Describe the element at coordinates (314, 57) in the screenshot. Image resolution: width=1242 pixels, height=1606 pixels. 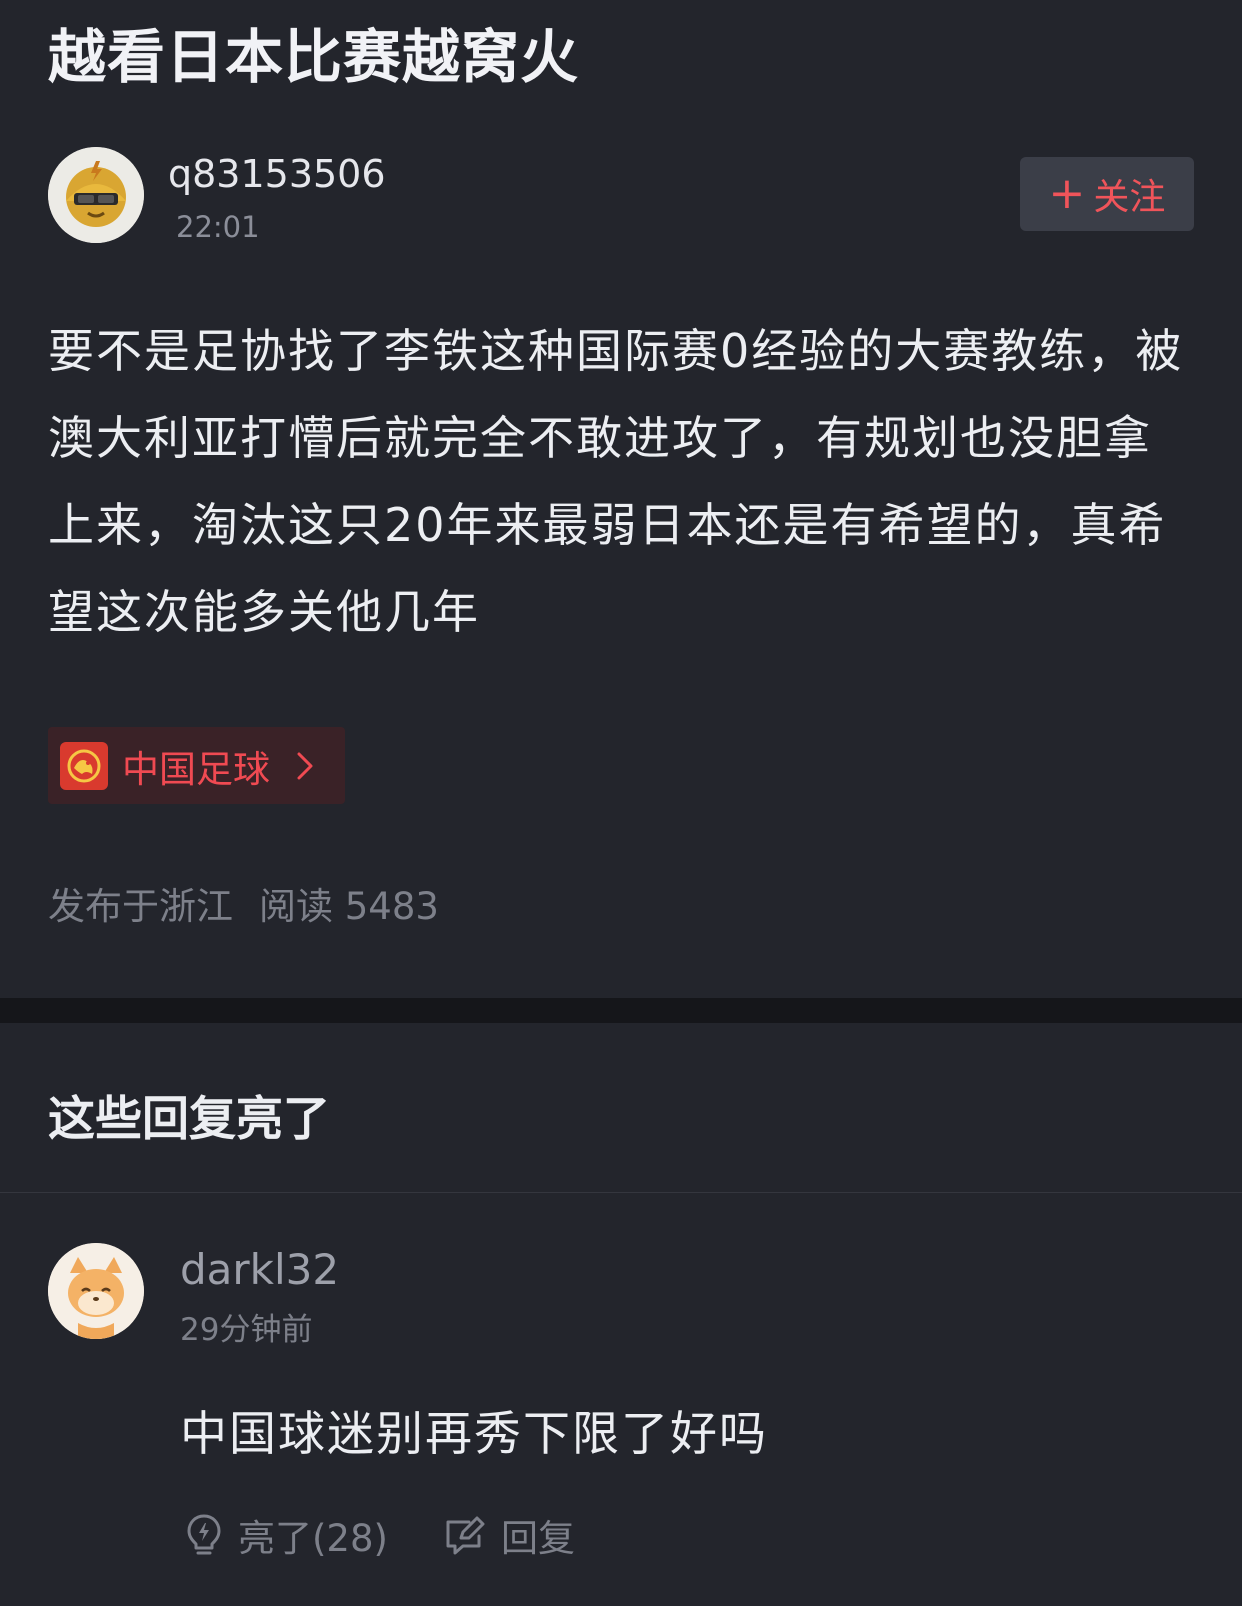
I see `post-title: 越看日本比赛越窝火` at that location.